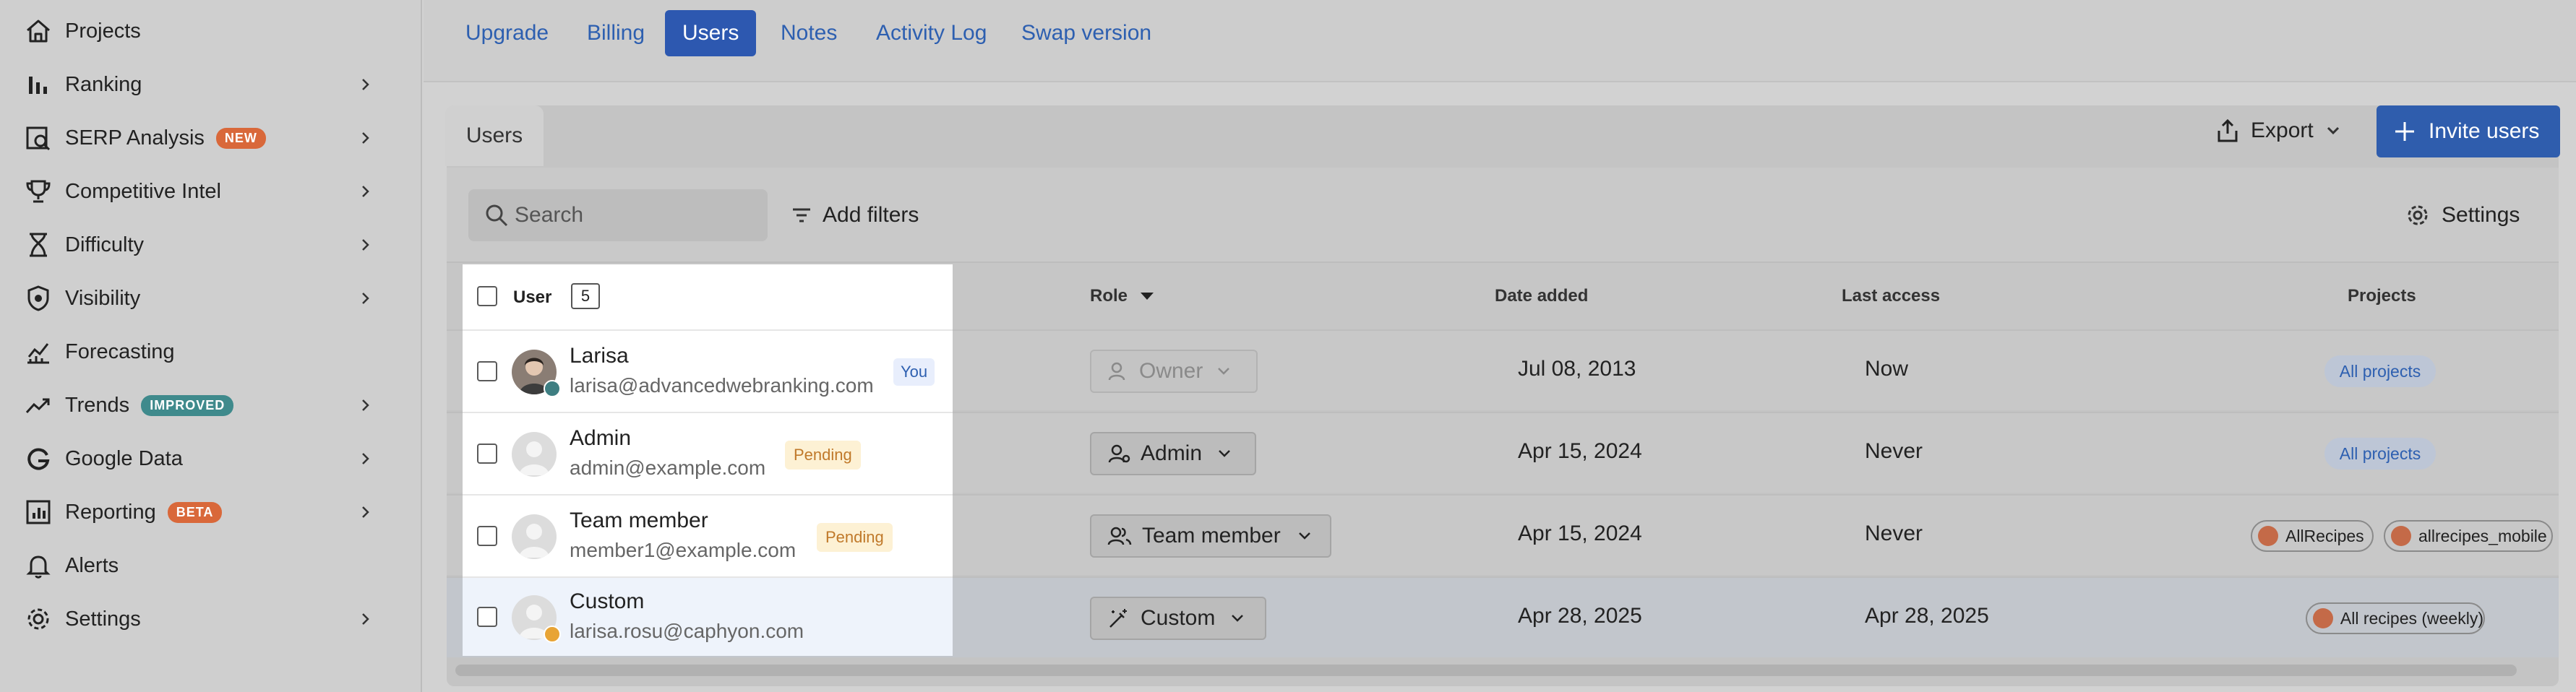  I want to click on user-email: member1@example.com, so click(684, 550).